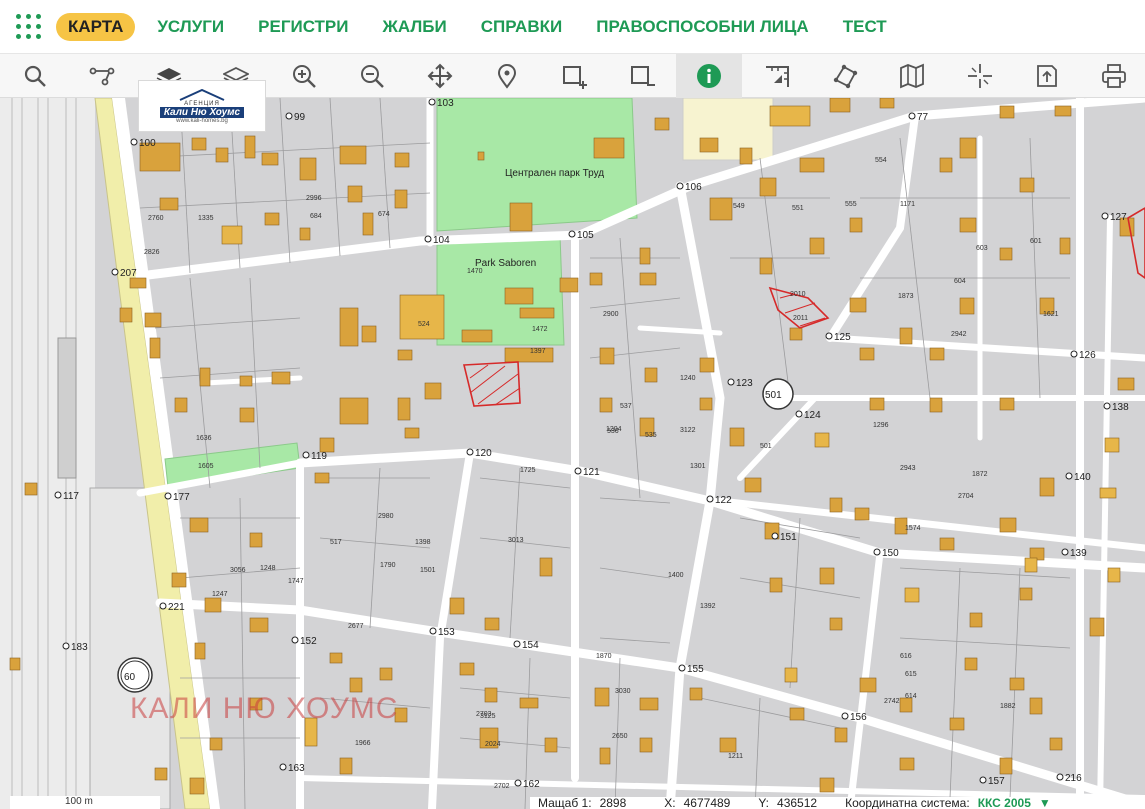 The width and height of the screenshot is (1145, 809). What do you see at coordinates (308, 641) in the screenshot?
I see `survey-point-label: 152` at bounding box center [308, 641].